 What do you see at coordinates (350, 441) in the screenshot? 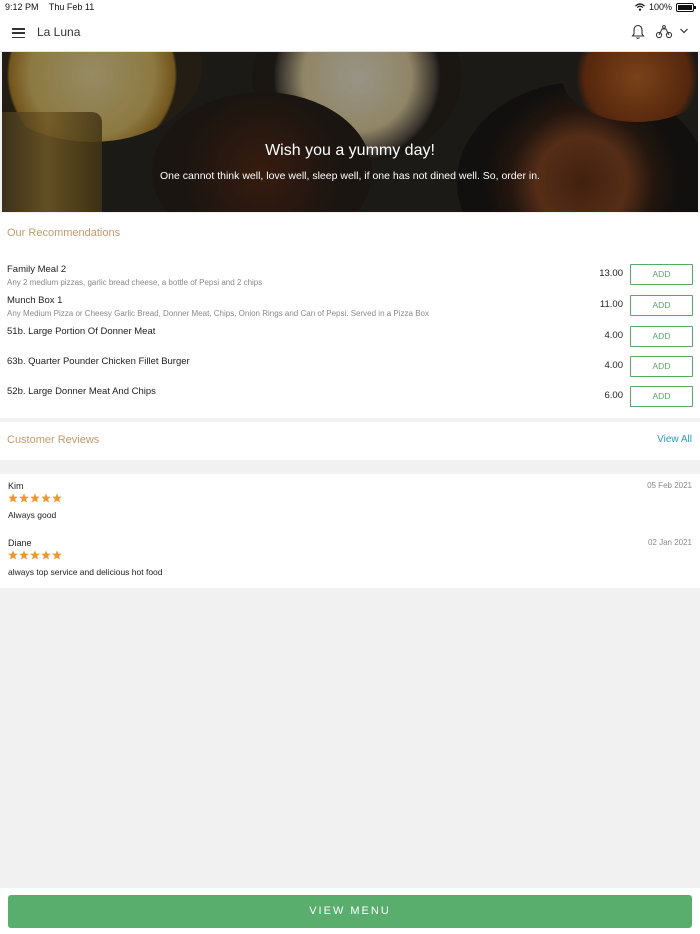
I see `reviews-header: Customer Reviews View All` at bounding box center [350, 441].